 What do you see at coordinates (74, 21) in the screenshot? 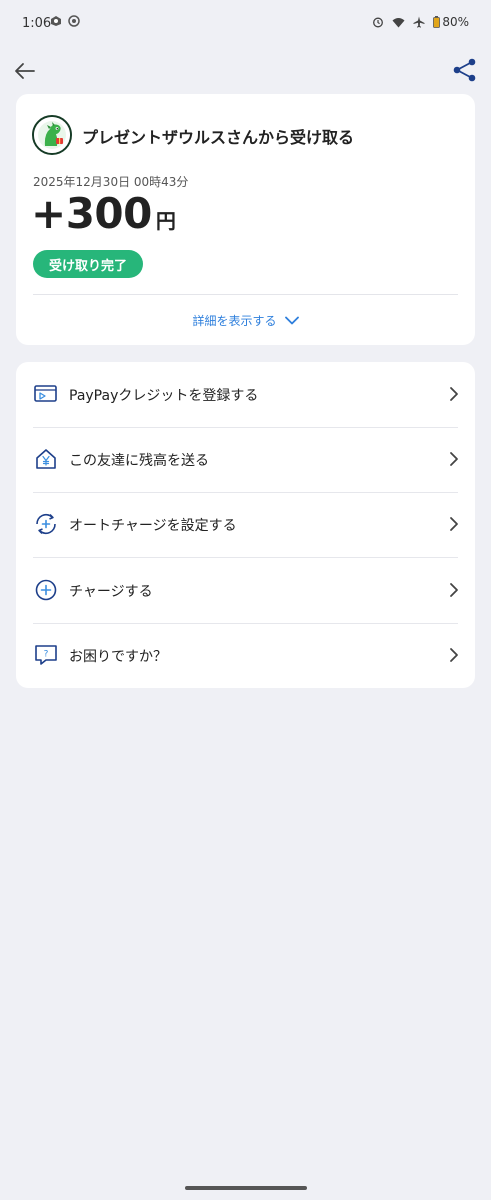
I see `location-notification-icon` at bounding box center [74, 21].